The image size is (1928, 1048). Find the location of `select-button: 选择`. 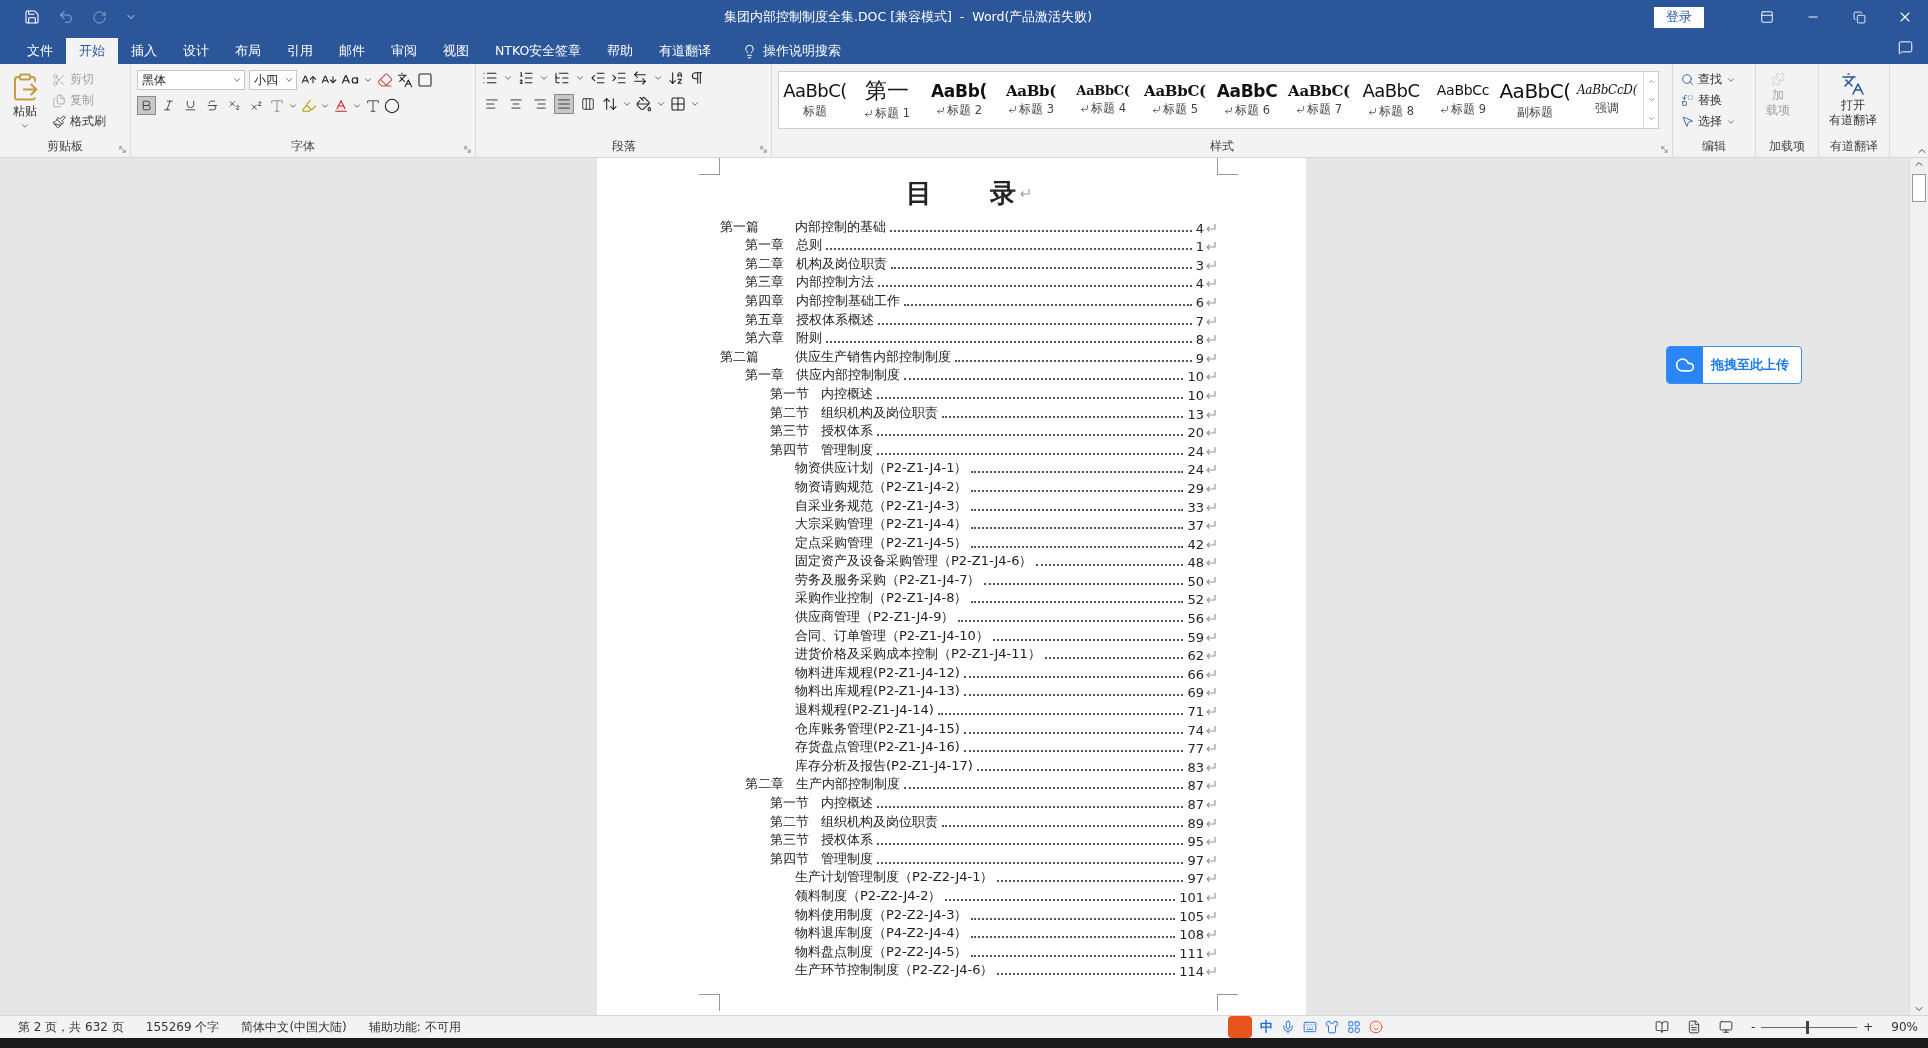

select-button: 选择 is located at coordinates (1708, 121).